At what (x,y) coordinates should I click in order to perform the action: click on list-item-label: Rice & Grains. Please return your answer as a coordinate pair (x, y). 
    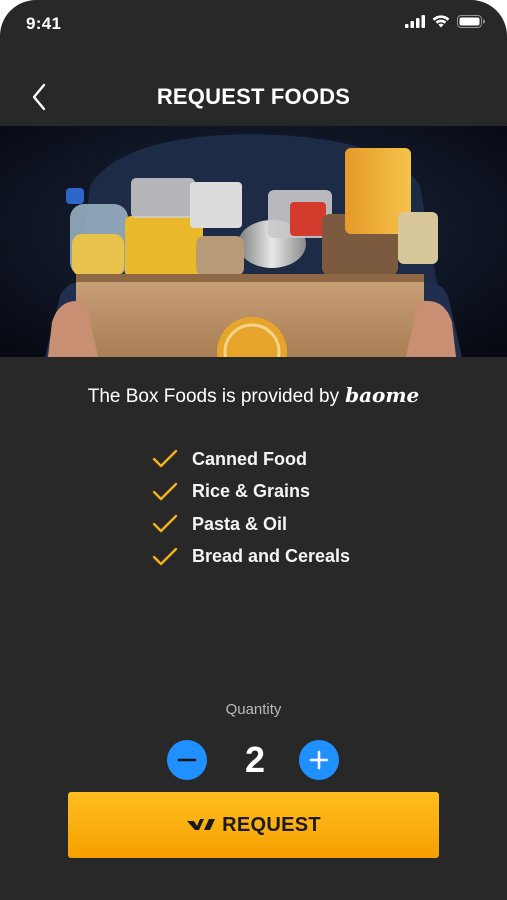
    Looking at the image, I should click on (251, 491).